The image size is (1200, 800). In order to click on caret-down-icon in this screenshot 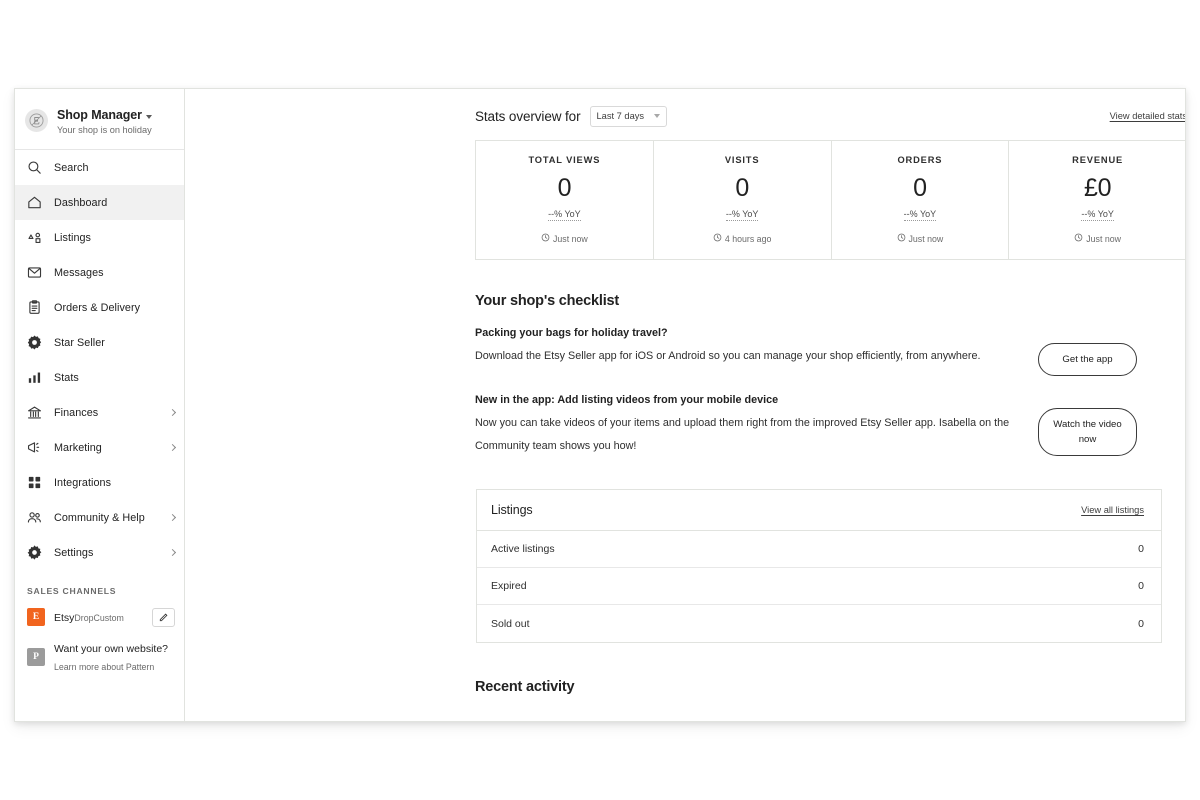, I will do `click(148, 116)`.